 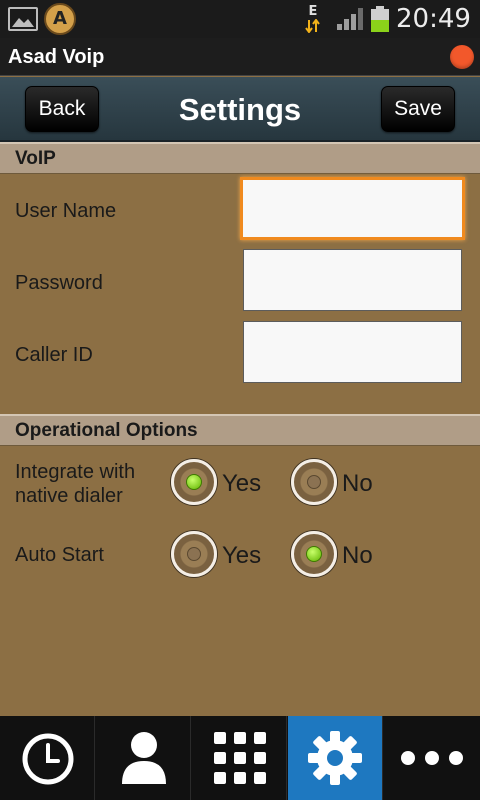 I want to click on dialpad-icon, so click(x=240, y=758).